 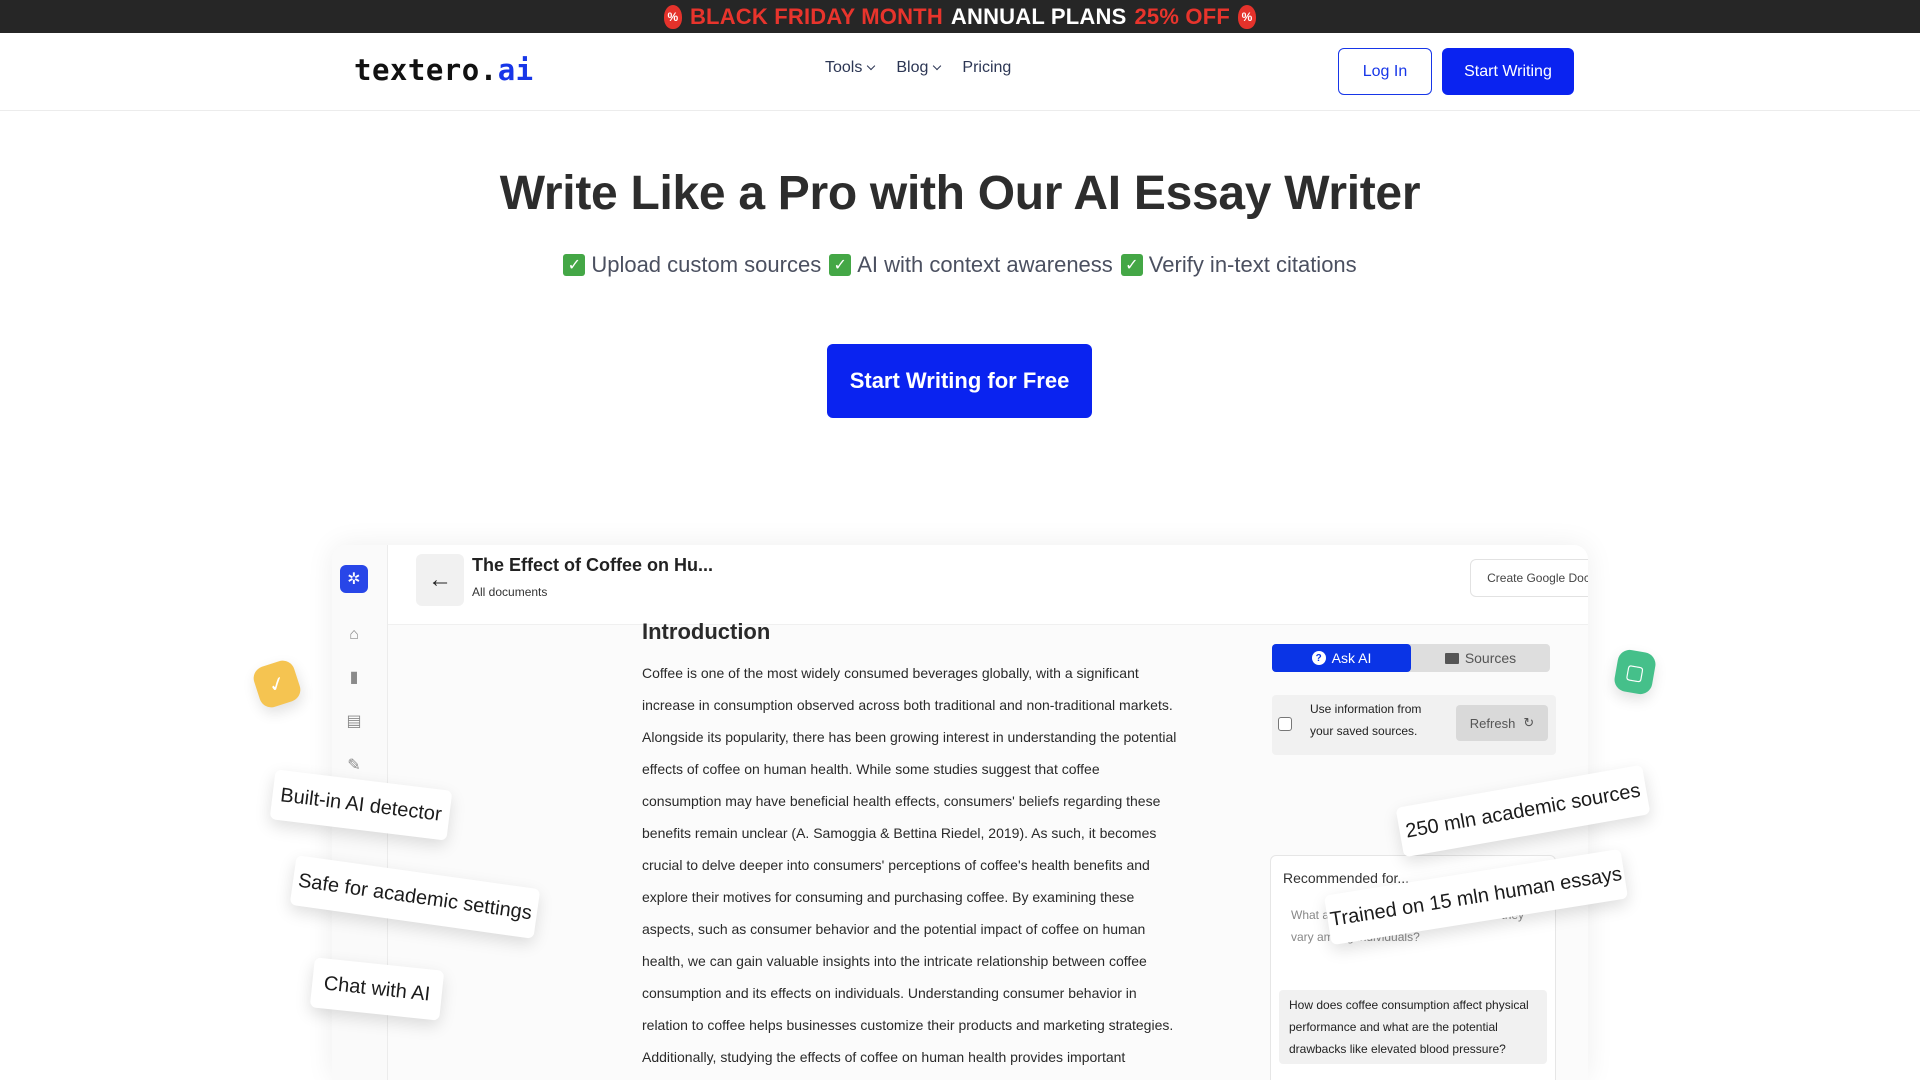 I want to click on create-google-doc-button: Create Google Doc, so click(x=1529, y=578).